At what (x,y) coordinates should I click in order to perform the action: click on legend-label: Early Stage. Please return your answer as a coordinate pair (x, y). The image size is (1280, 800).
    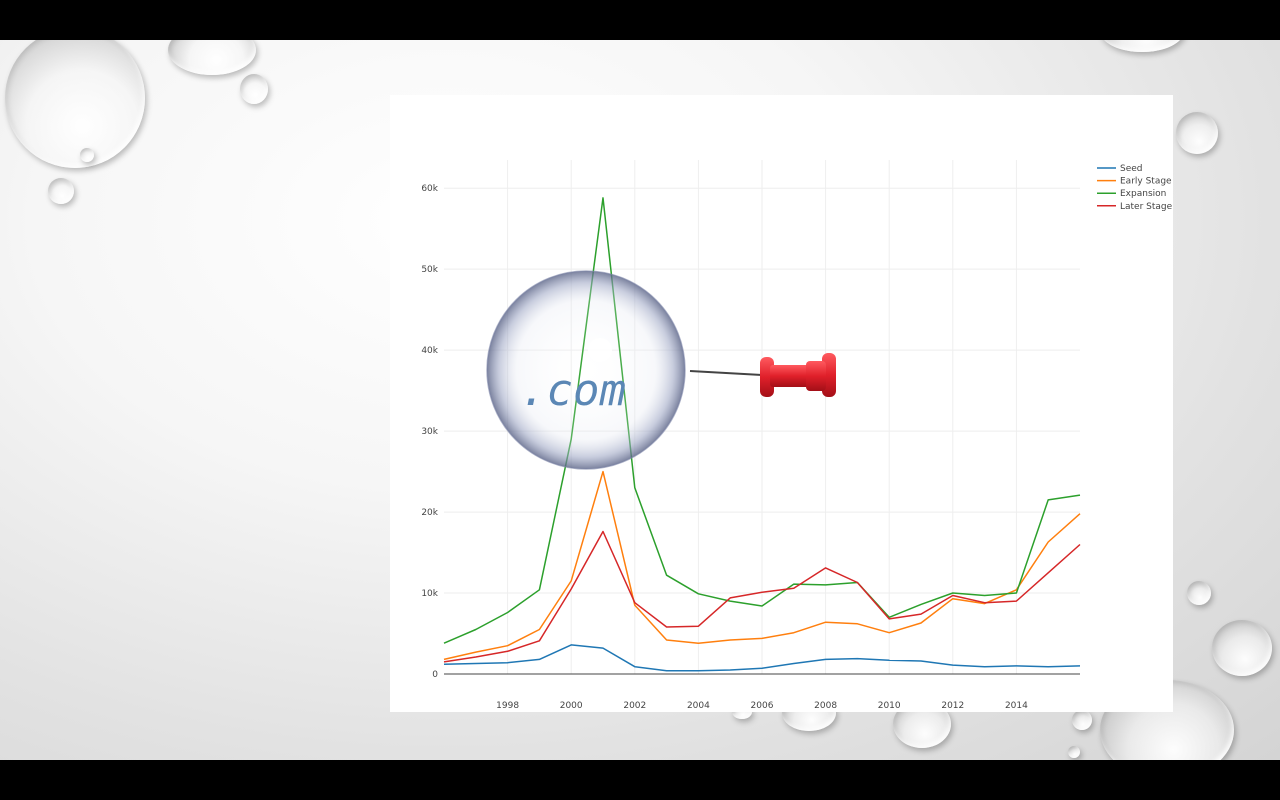
    Looking at the image, I should click on (1146, 182).